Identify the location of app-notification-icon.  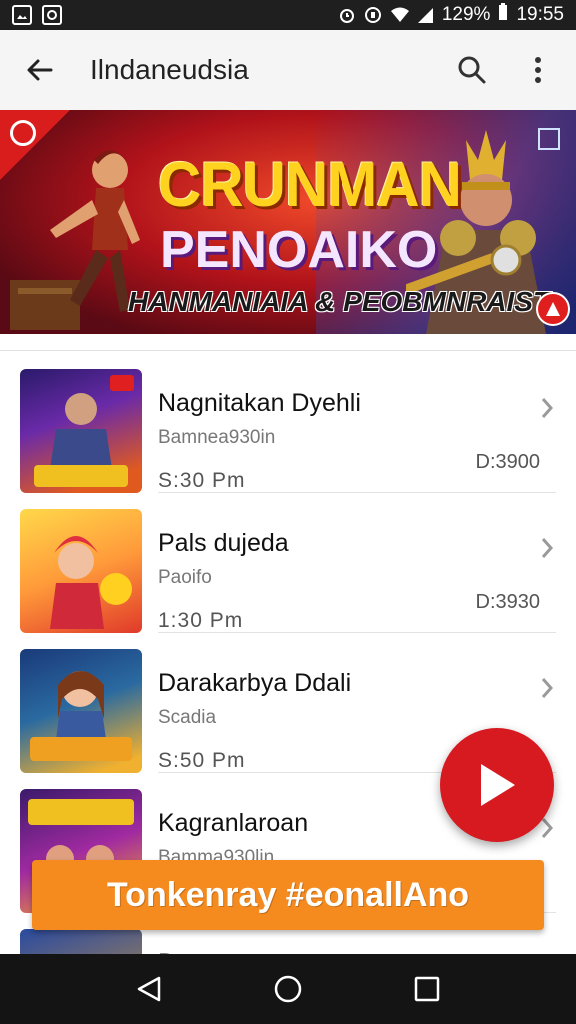
(52, 15).